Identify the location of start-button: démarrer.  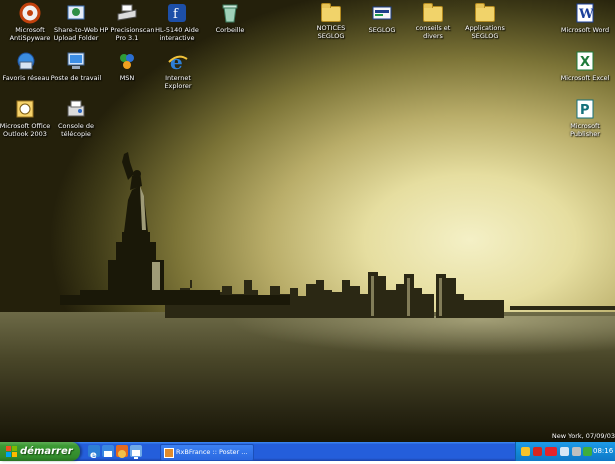
(40, 451).